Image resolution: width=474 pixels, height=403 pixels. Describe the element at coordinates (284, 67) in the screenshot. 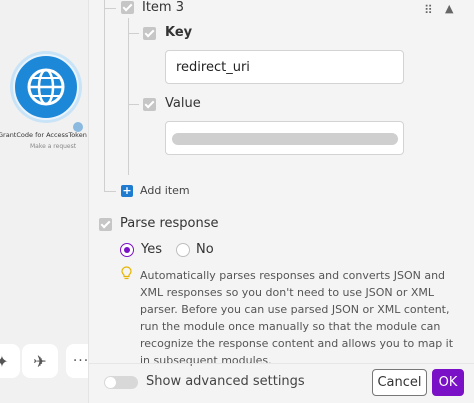

I see `key-input` at that location.